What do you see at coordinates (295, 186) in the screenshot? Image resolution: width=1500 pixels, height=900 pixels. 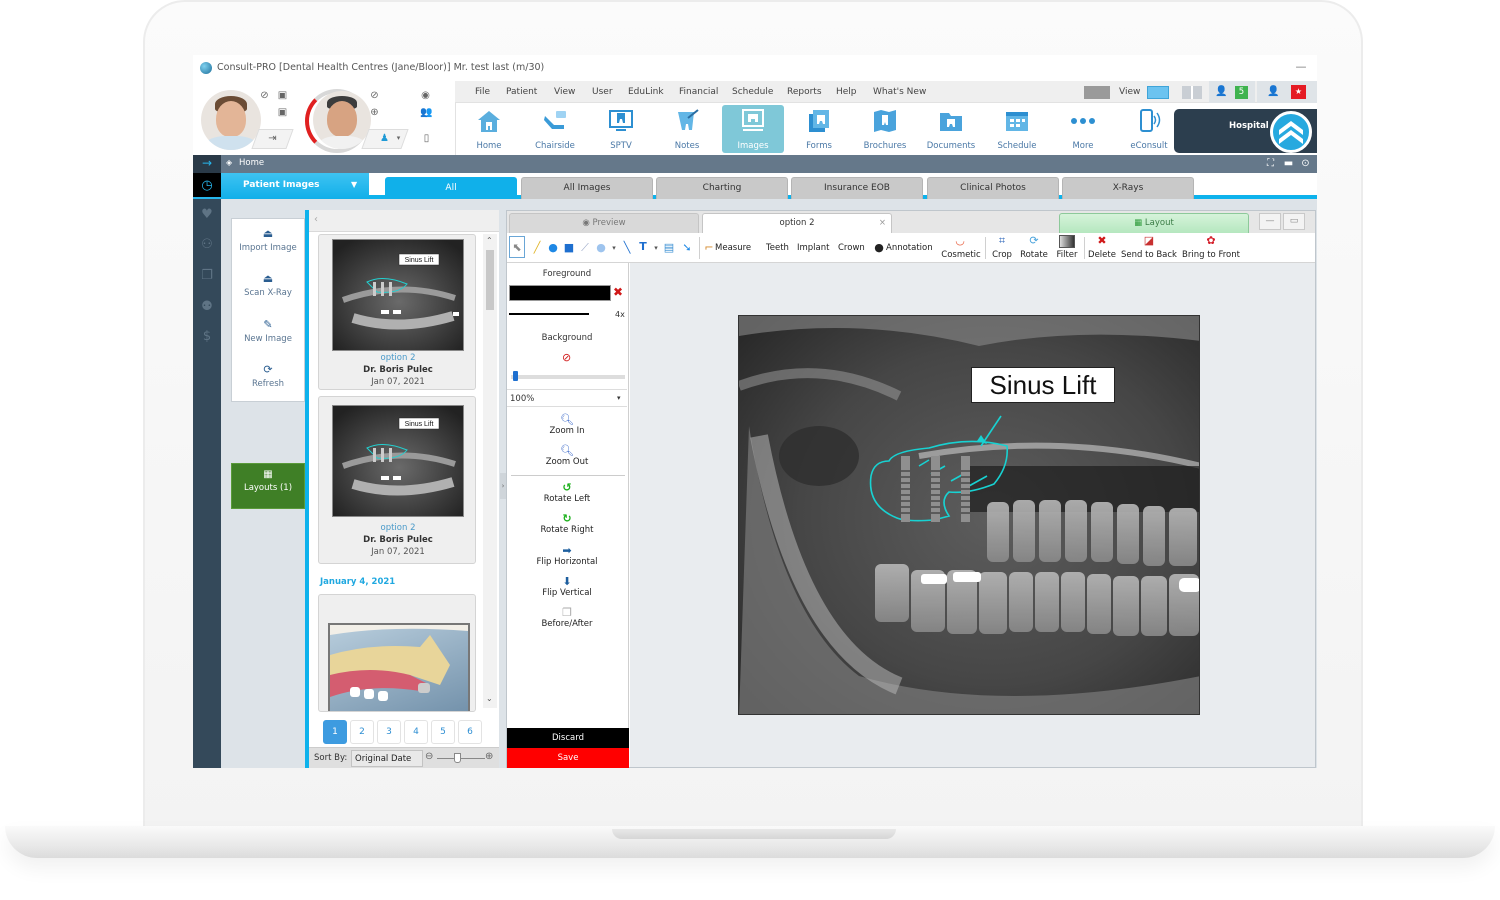 I see `patient-images-dropdown: Patient Images ▼` at bounding box center [295, 186].